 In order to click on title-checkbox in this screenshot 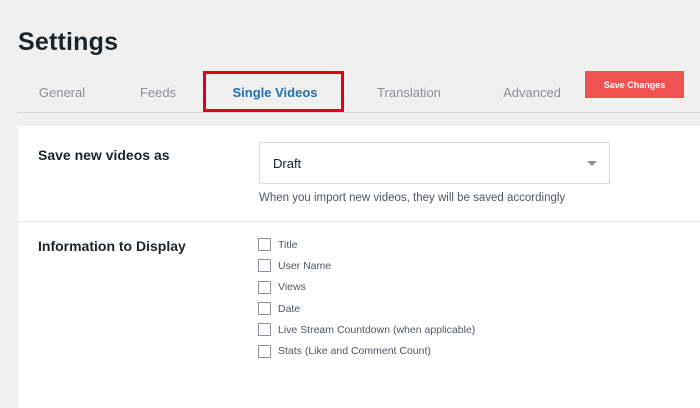, I will do `click(264, 245)`.